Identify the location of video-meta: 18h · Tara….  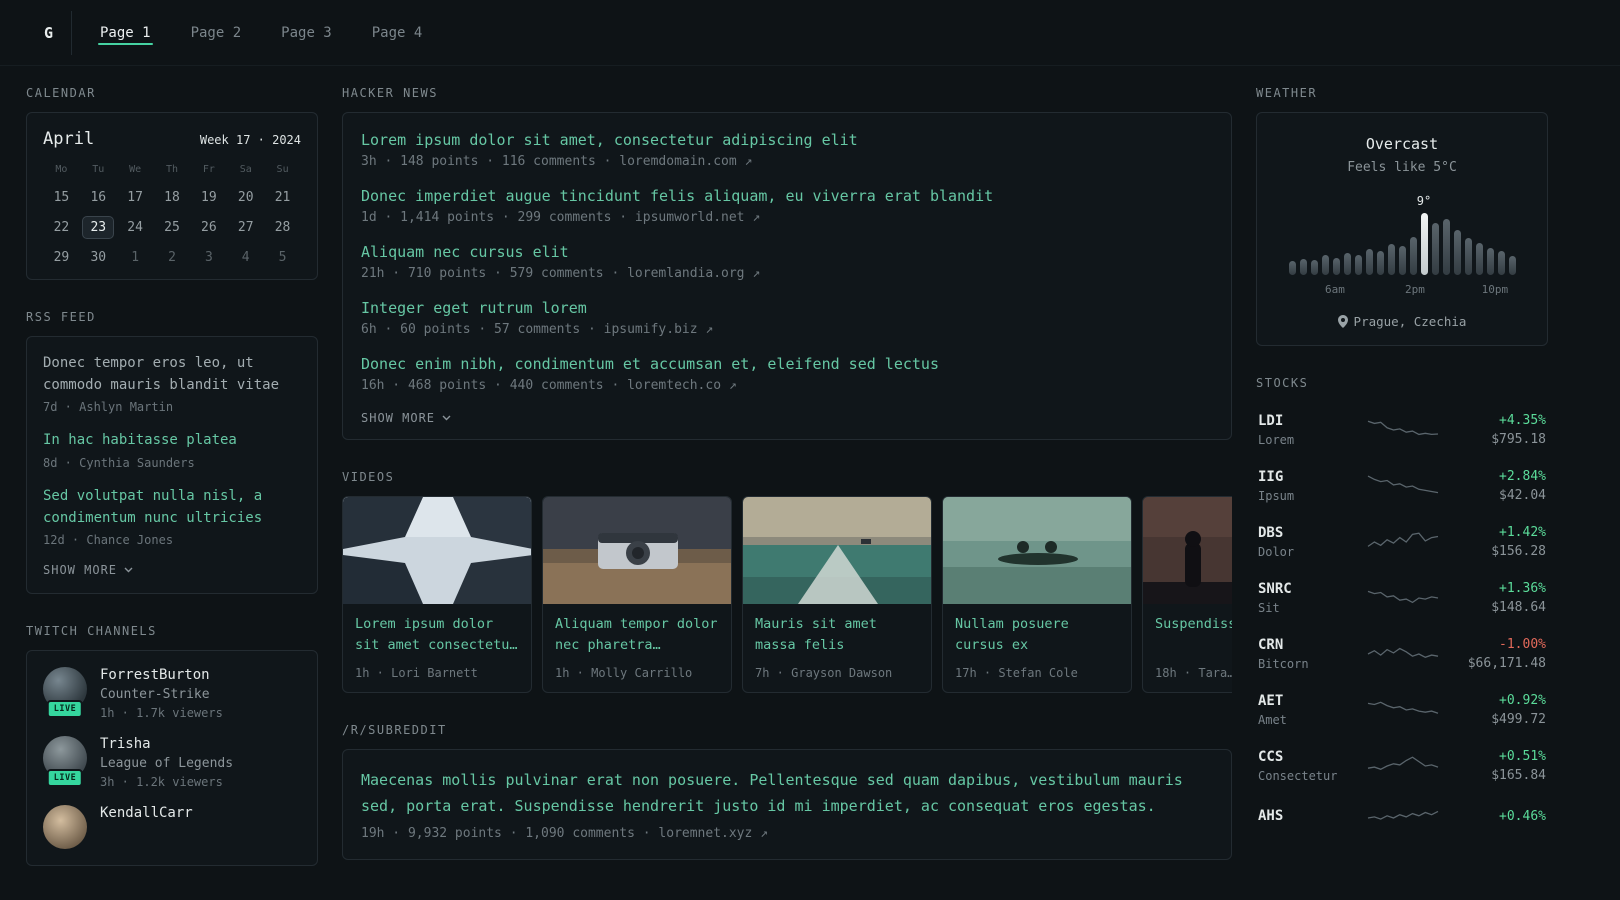
(1193, 673).